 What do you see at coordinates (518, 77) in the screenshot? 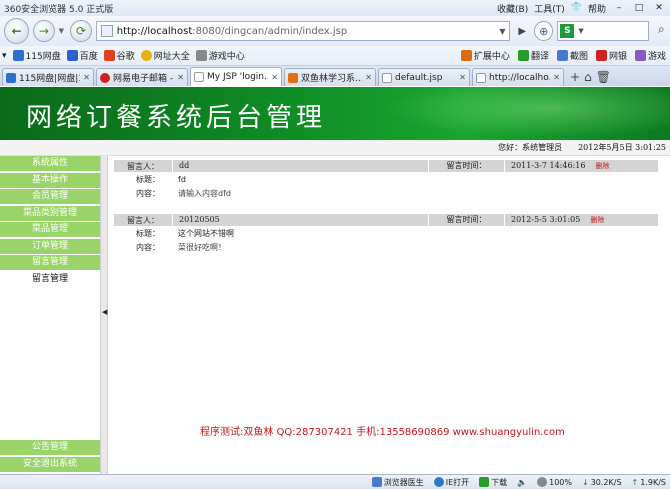
I see `tab-localhost: http://localho...✕` at bounding box center [518, 77].